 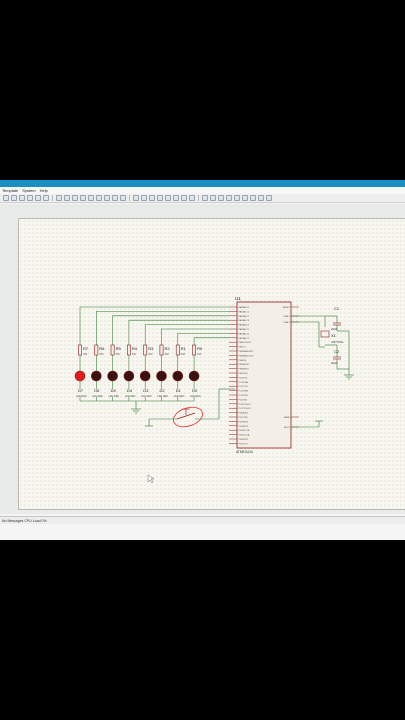 What do you see at coordinates (238, 298) in the screenshot?
I see `mcu-ref: U1` at bounding box center [238, 298].